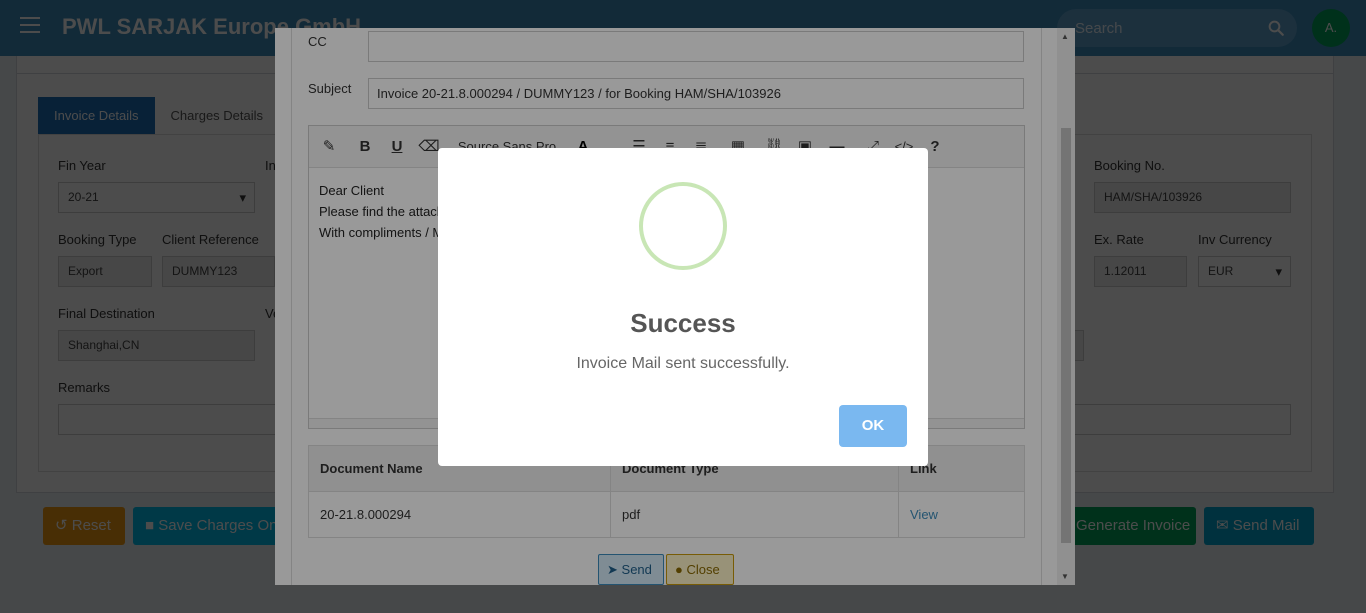 Image resolution: width=1366 pixels, height=613 pixels. I want to click on ok-button: OK, so click(873, 426).